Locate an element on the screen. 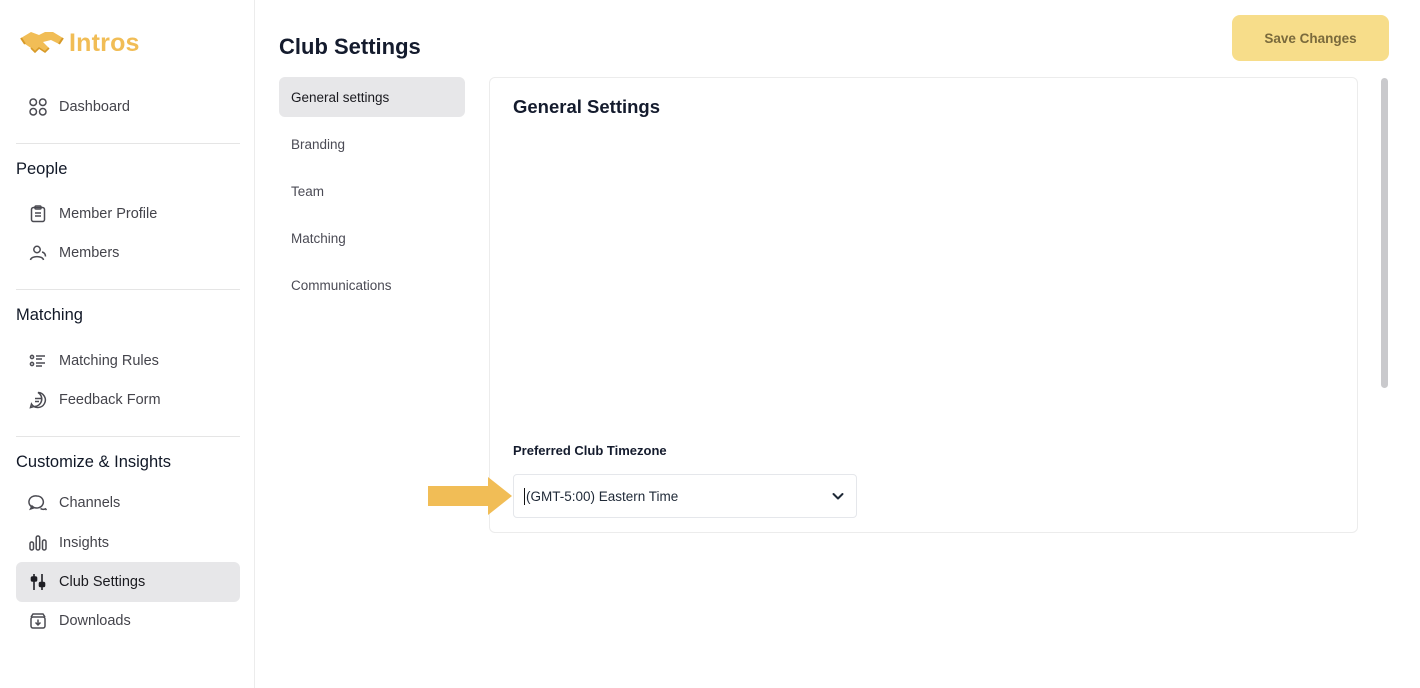  sidebar-item-label: Matching Rules is located at coordinates (109, 361).